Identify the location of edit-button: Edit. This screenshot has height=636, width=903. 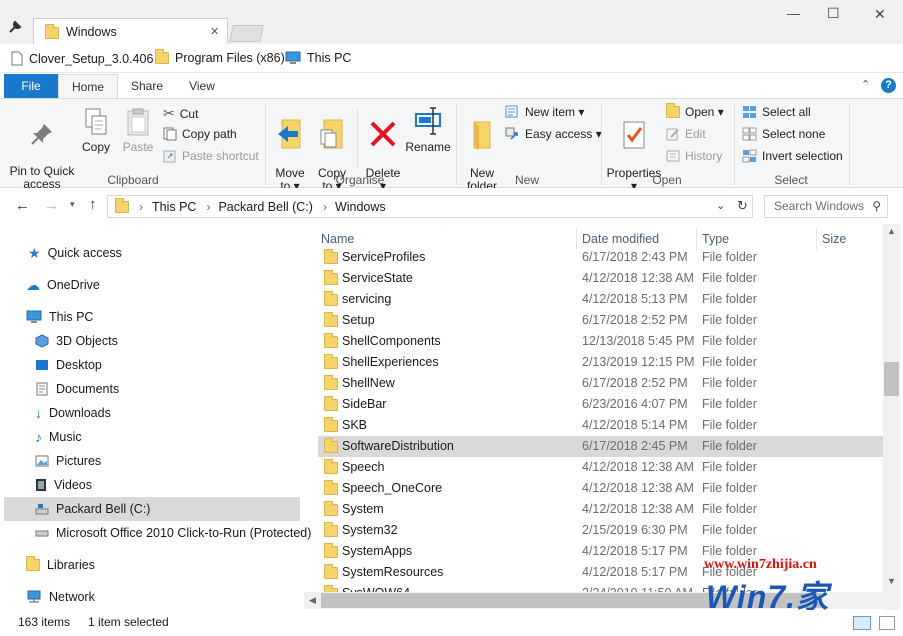
(686, 134).